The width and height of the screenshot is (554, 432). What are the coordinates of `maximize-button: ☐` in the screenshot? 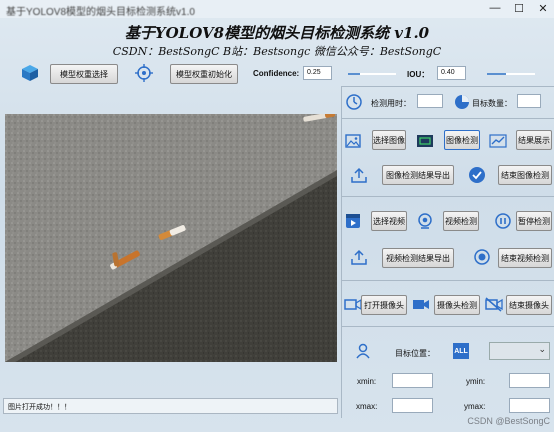 It's located at (519, 8).